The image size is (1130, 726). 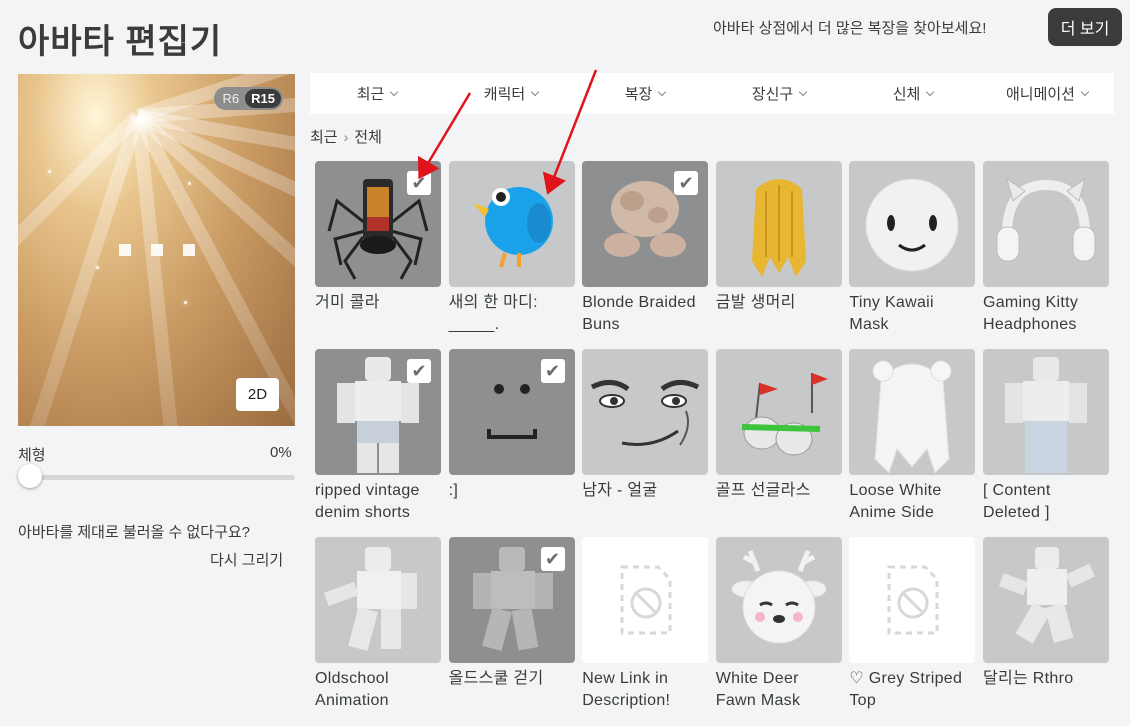 I want to click on item-card: 남자 - 얼굴, so click(x=645, y=443).